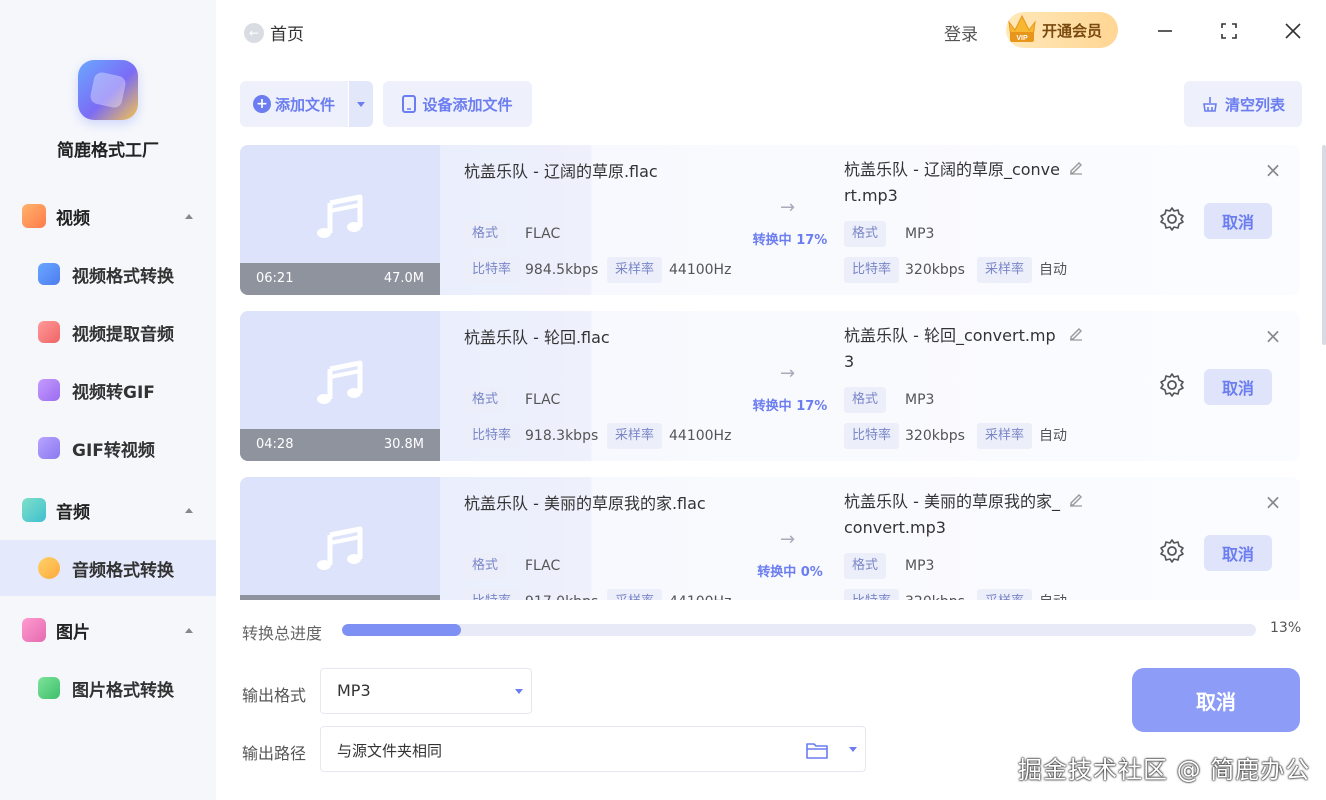  What do you see at coordinates (1216, 700) in the screenshot?
I see `cancel-all-button: 取消` at bounding box center [1216, 700].